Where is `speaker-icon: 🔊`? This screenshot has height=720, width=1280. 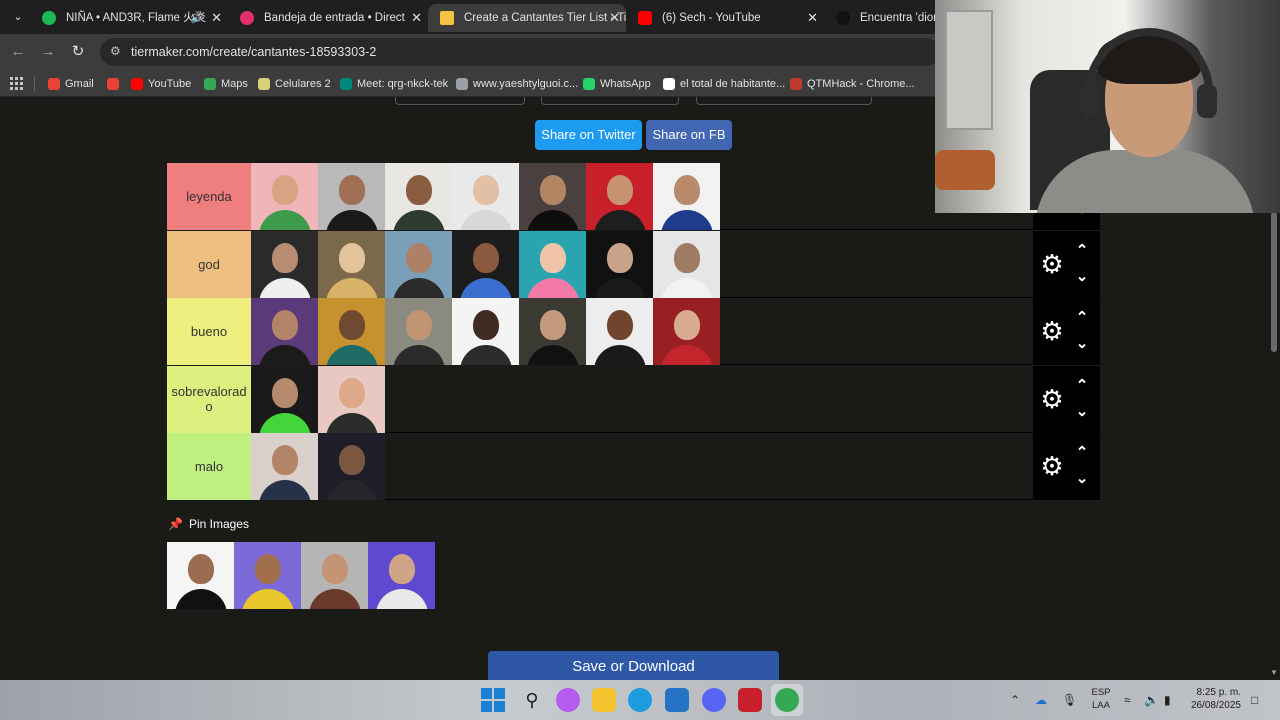 speaker-icon: 🔊 is located at coordinates (197, 18).